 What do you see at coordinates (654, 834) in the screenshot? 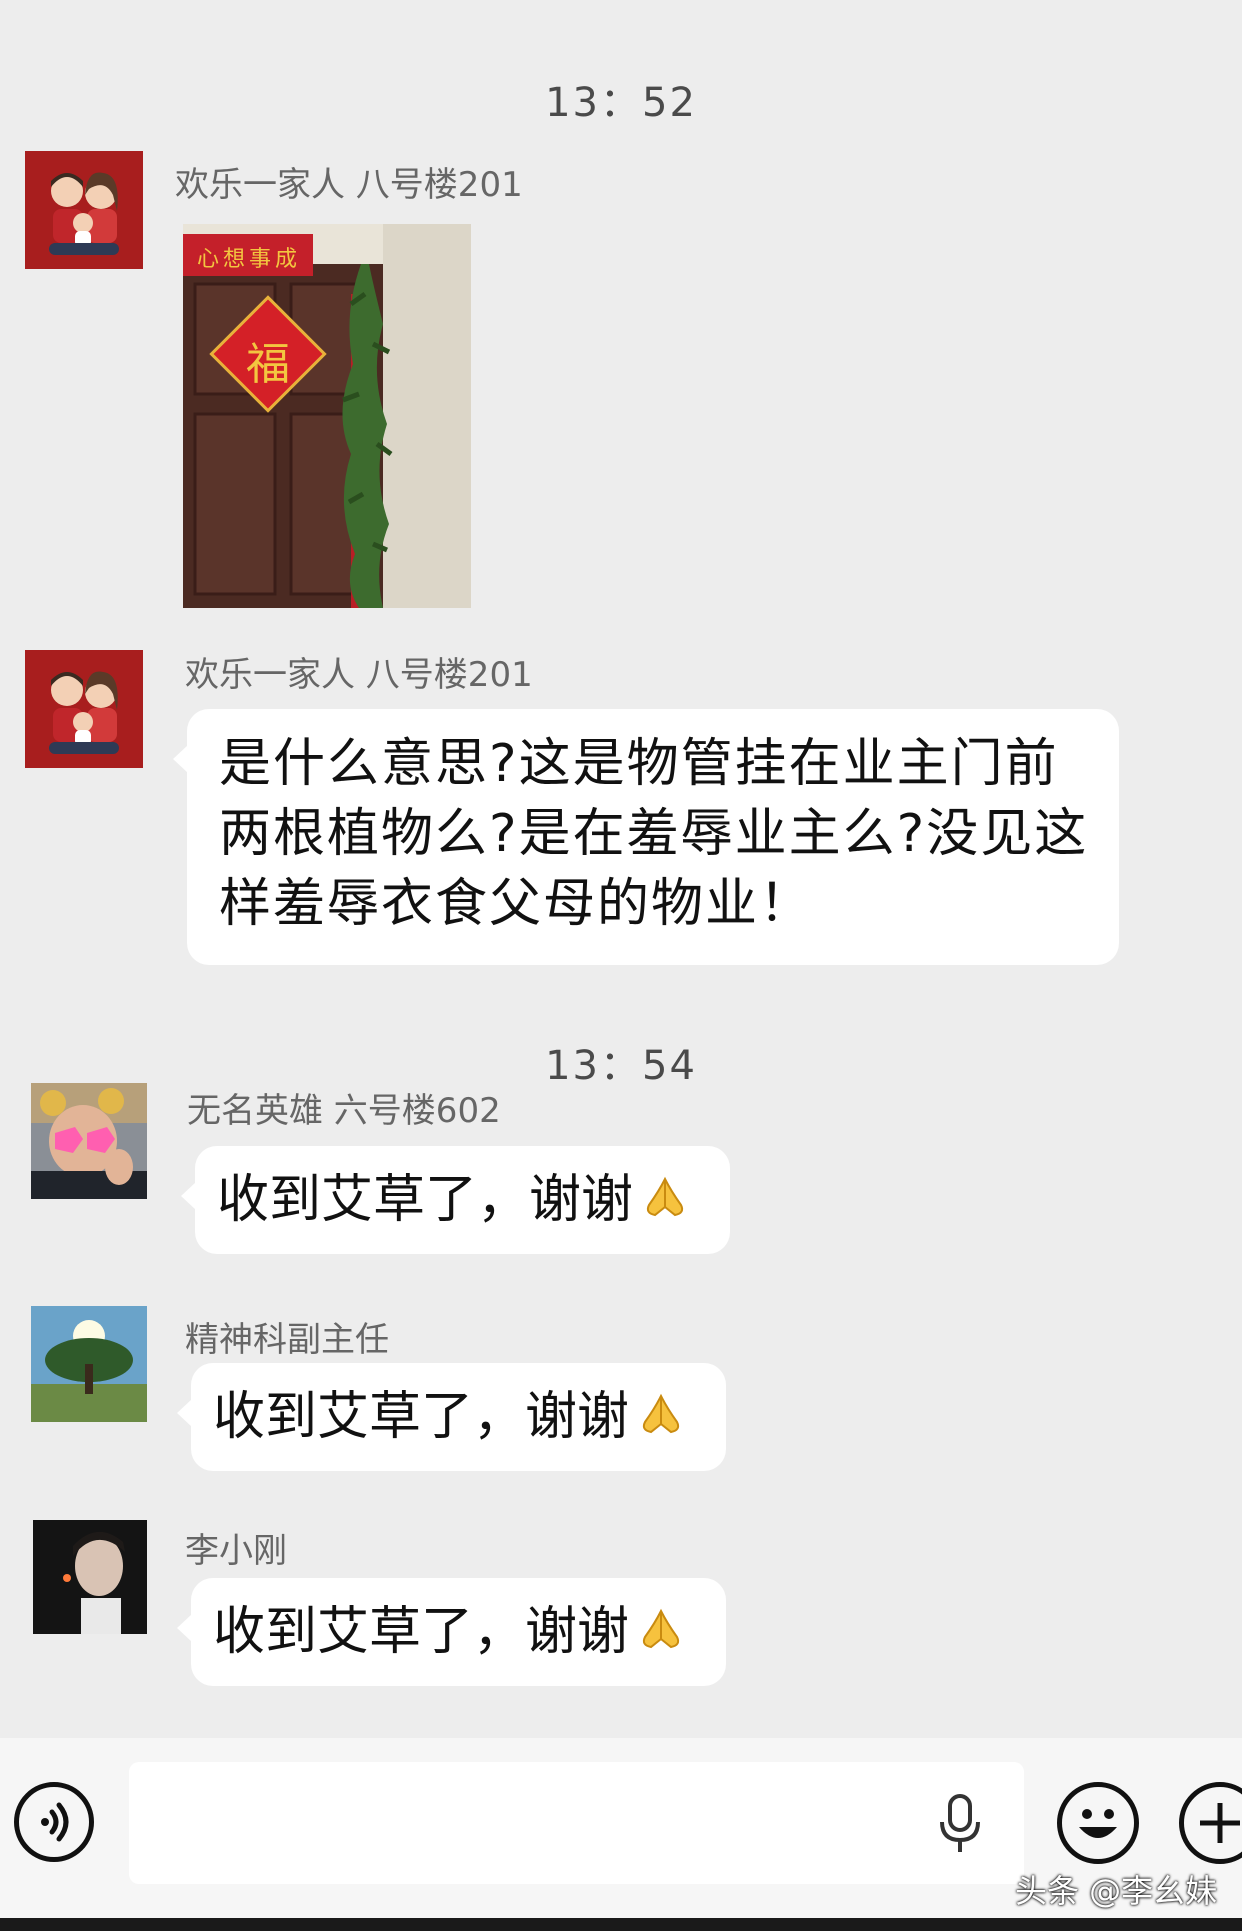
I see `message-text-line: 两根植物么?是在羞辱业主么?没见这` at bounding box center [654, 834].